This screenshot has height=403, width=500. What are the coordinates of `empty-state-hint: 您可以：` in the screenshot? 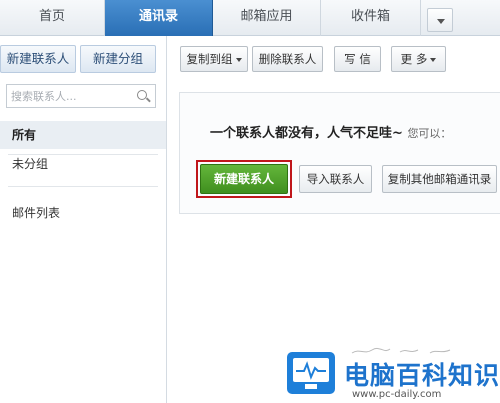 It's located at (429, 133).